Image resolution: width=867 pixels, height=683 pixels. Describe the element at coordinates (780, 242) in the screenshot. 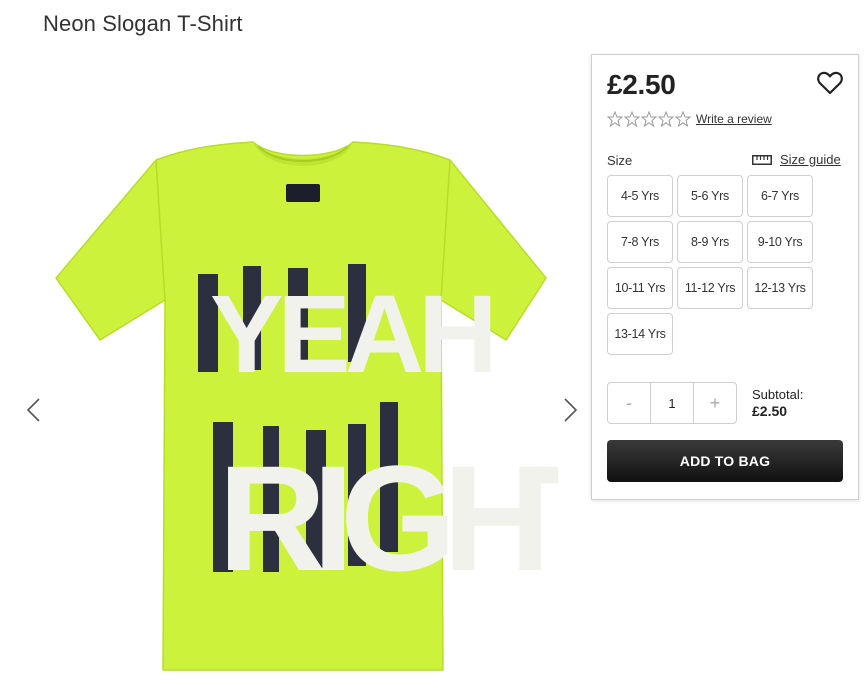

I see `size-option-9-10: 9-10 Yrs` at that location.